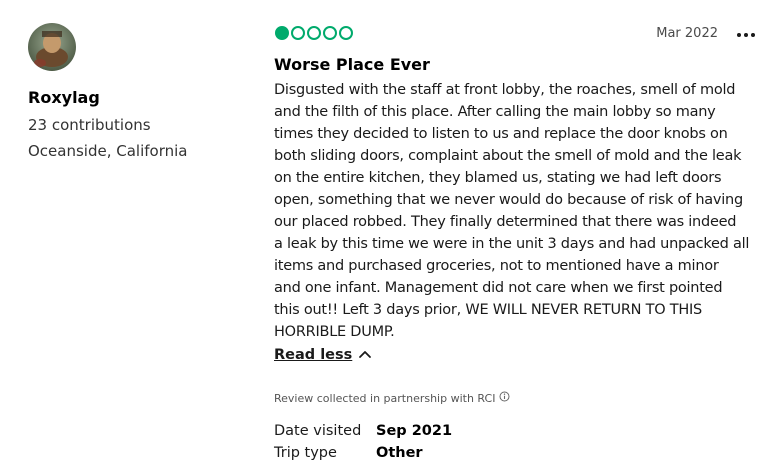 This screenshot has height=469, width=784. I want to click on detail-row: Trip type Other, so click(524, 453).